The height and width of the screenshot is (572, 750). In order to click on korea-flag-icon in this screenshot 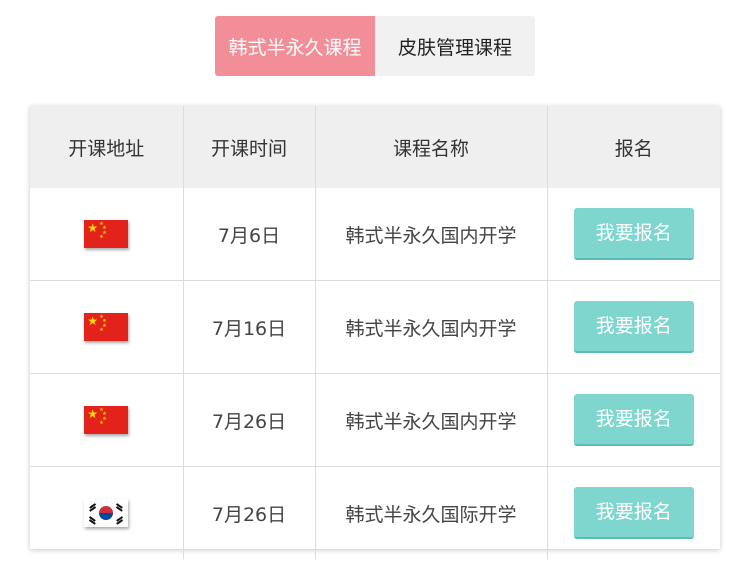, I will do `click(106, 513)`.